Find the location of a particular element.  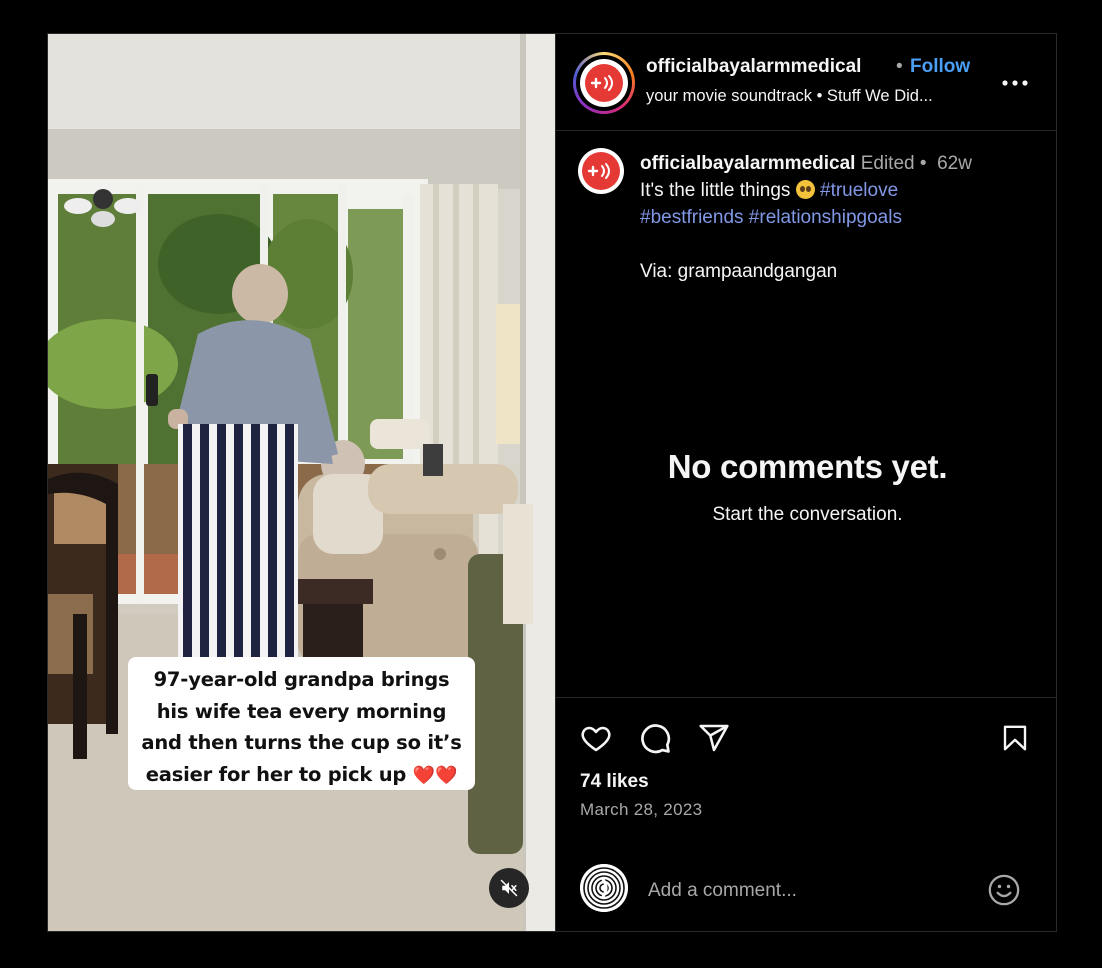

comment-input is located at coordinates (813, 891).